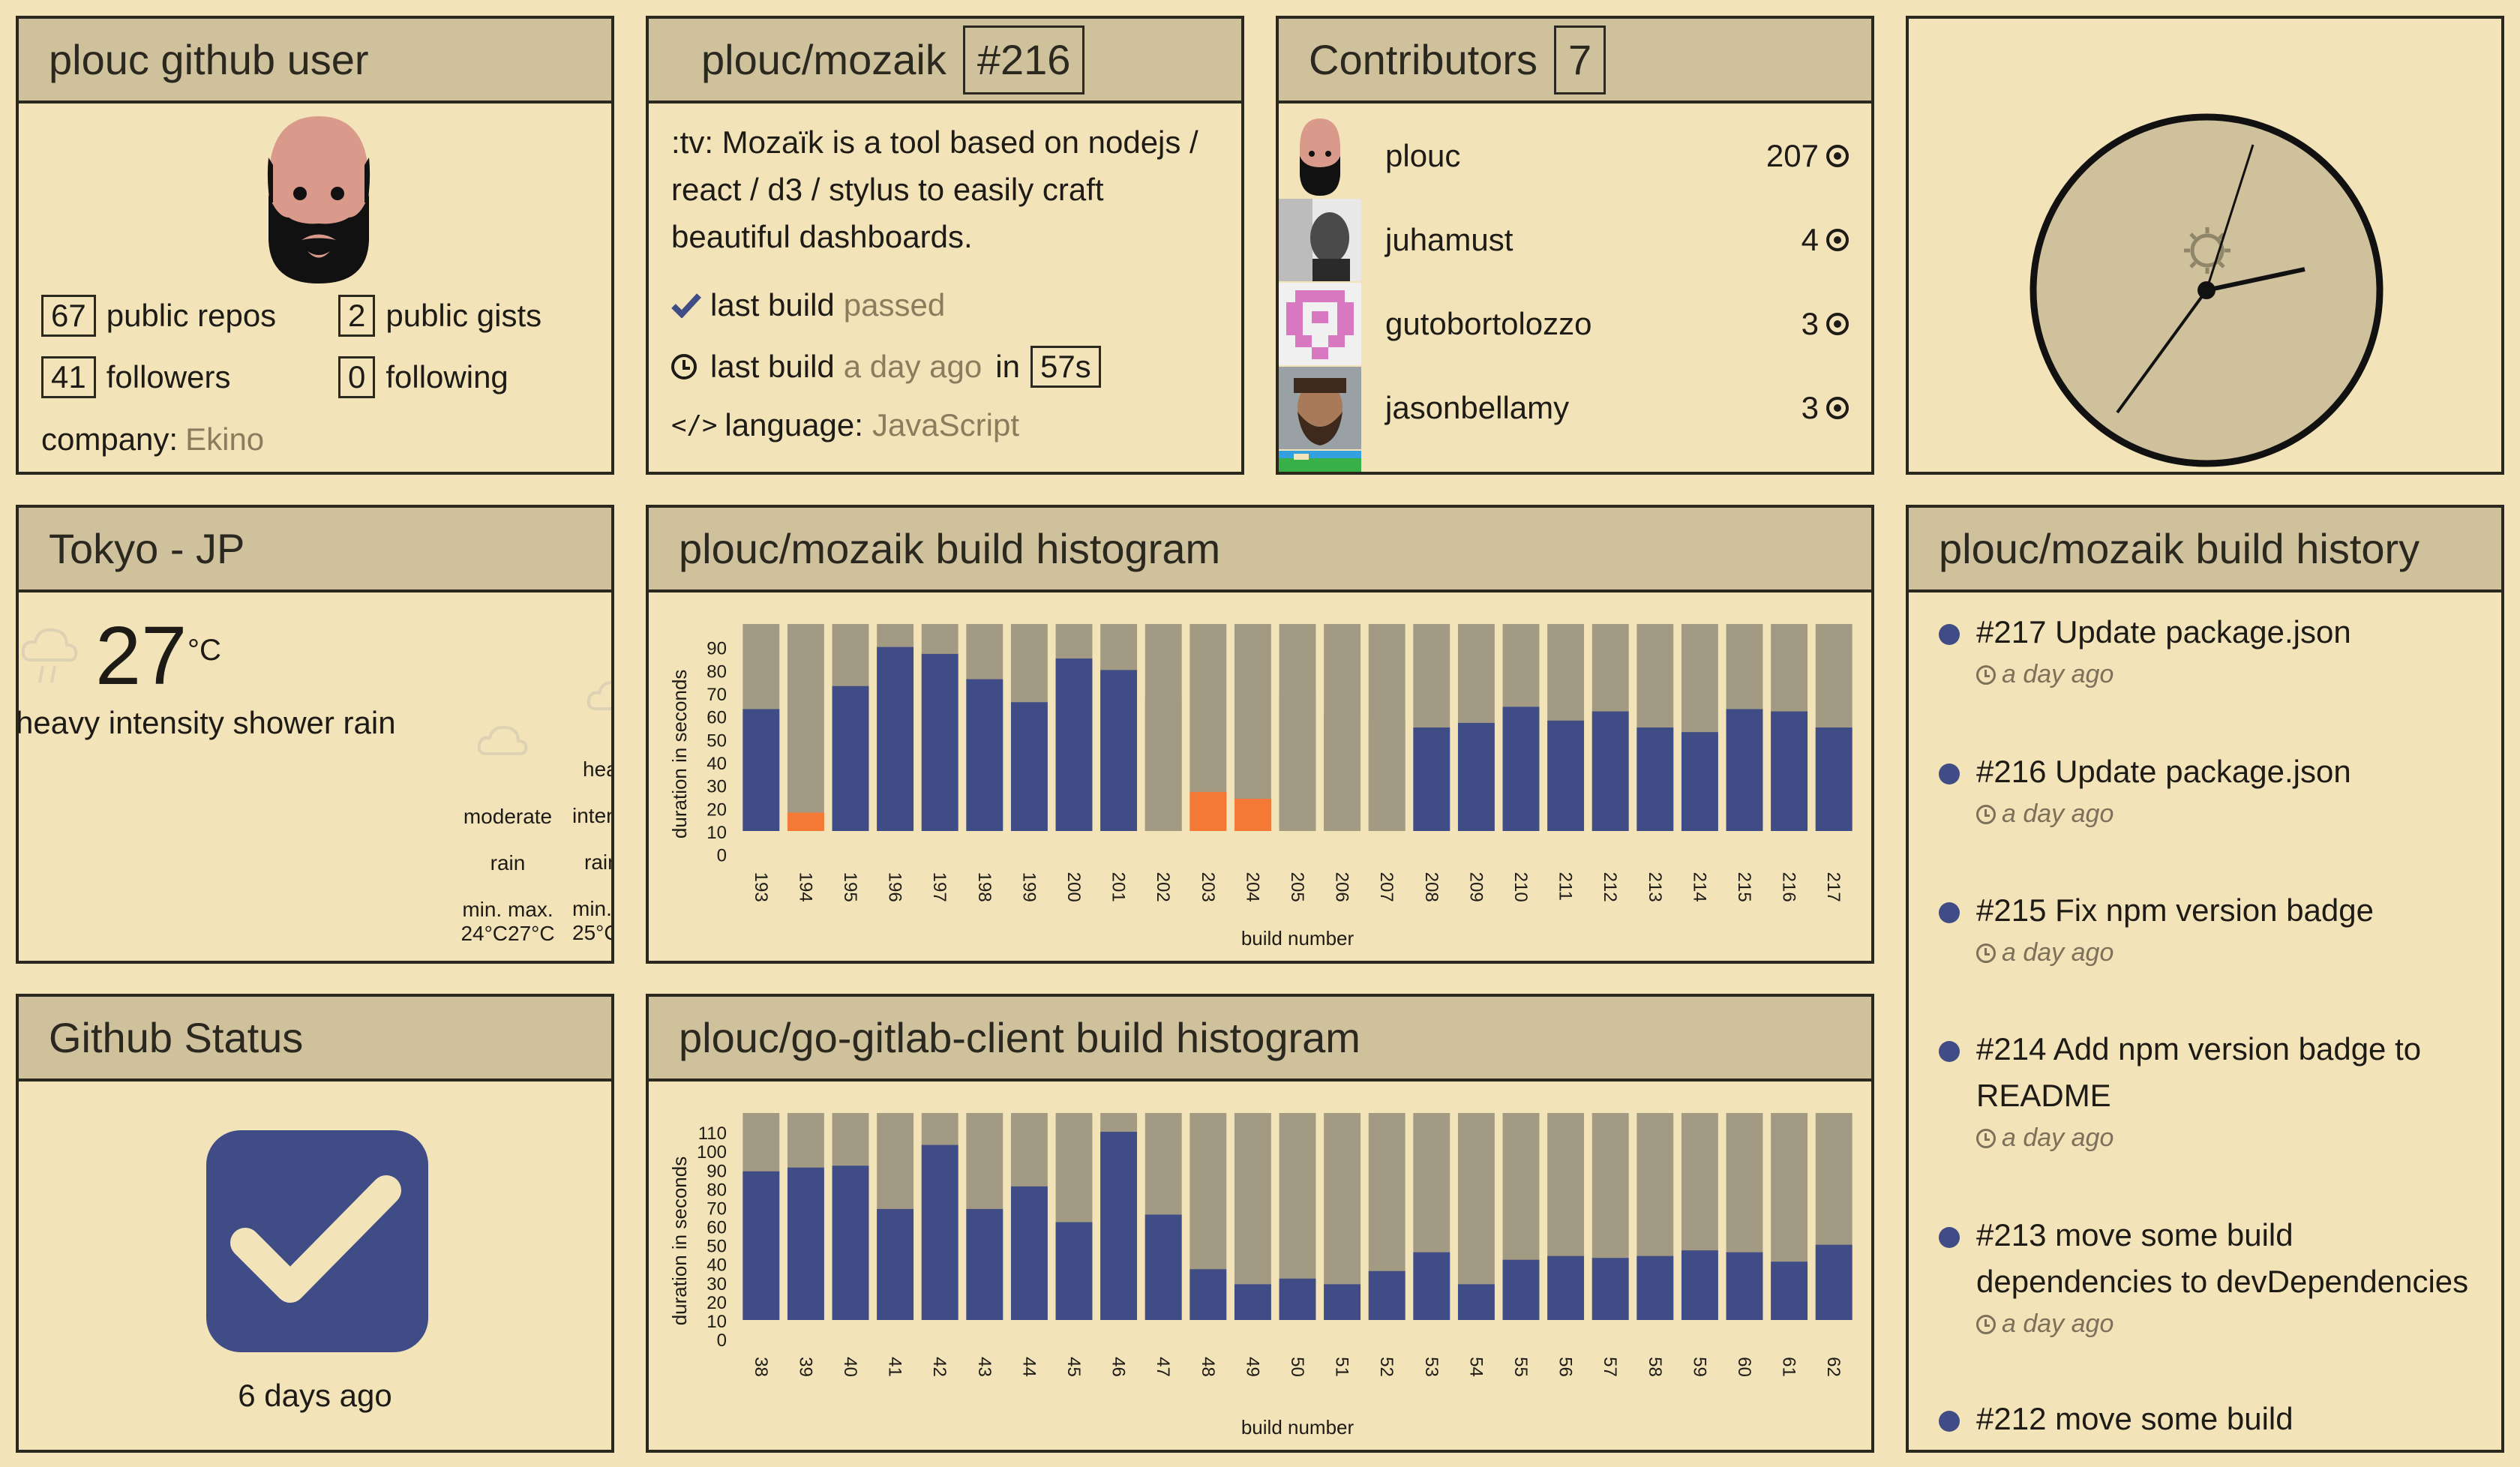  What do you see at coordinates (1477, 407) in the screenshot?
I see `contributor-name: jasonbellamy` at bounding box center [1477, 407].